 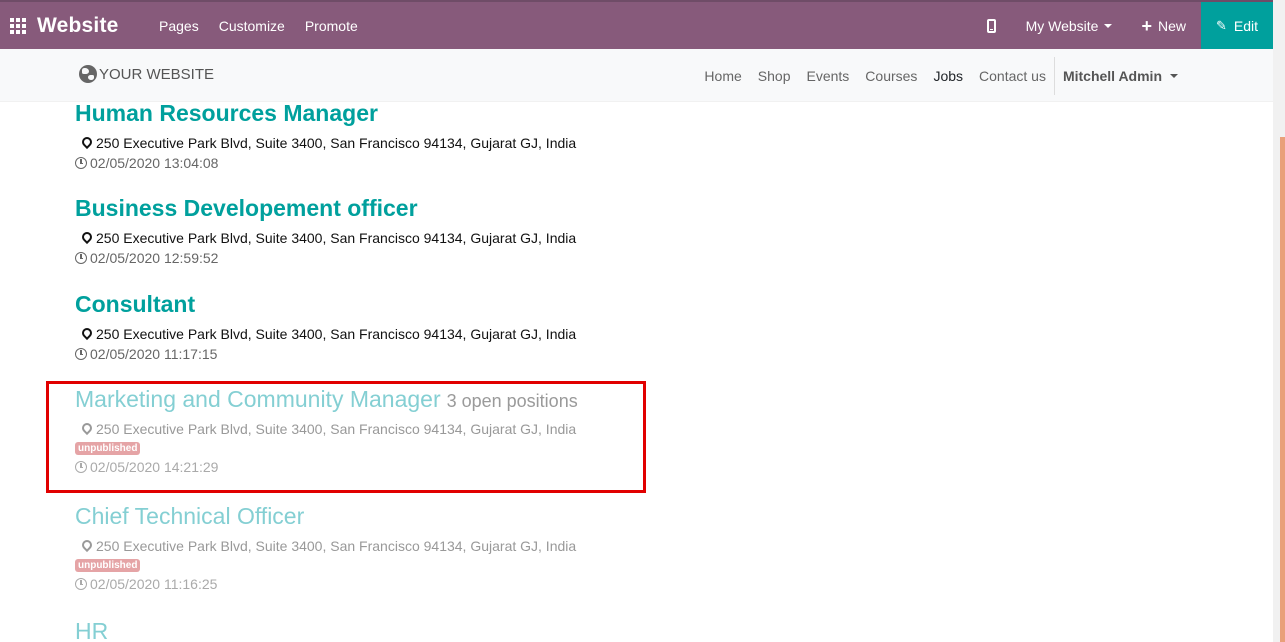 What do you see at coordinates (1062, 25) in the screenshot?
I see `website-switcher-label: My Website` at bounding box center [1062, 25].